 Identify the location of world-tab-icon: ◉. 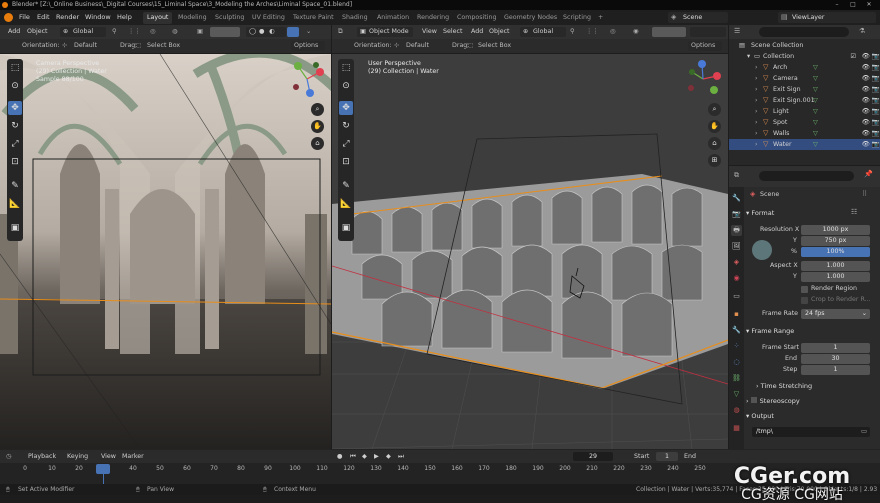
(736, 278).